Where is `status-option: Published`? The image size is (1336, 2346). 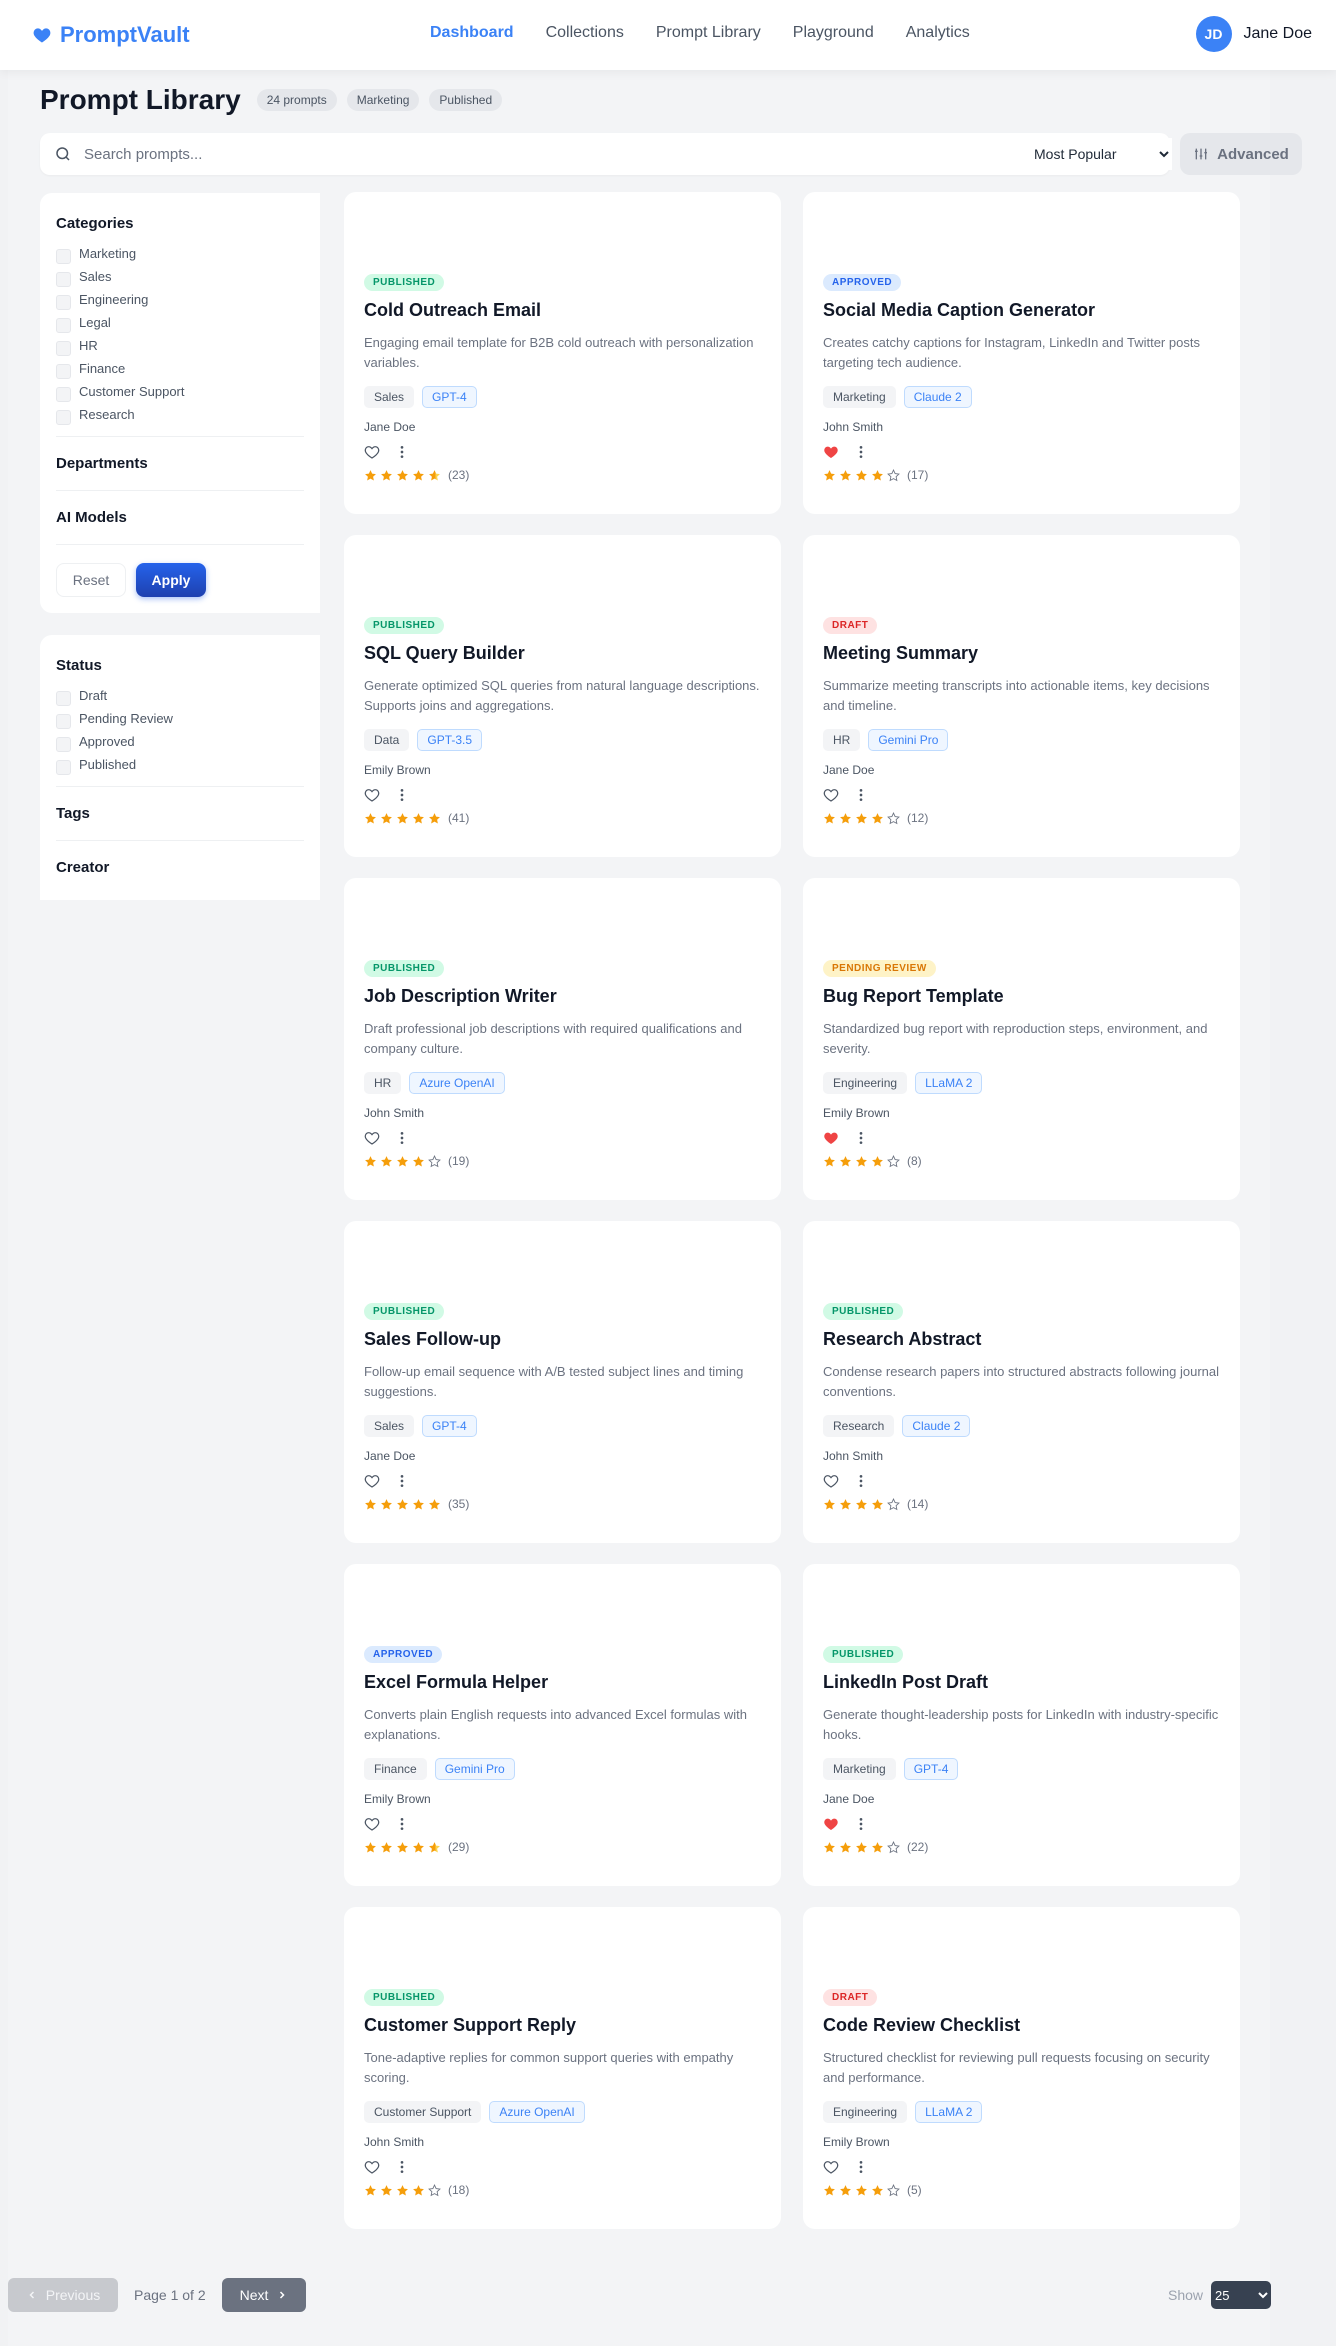
status-option: Published is located at coordinates (180, 764).